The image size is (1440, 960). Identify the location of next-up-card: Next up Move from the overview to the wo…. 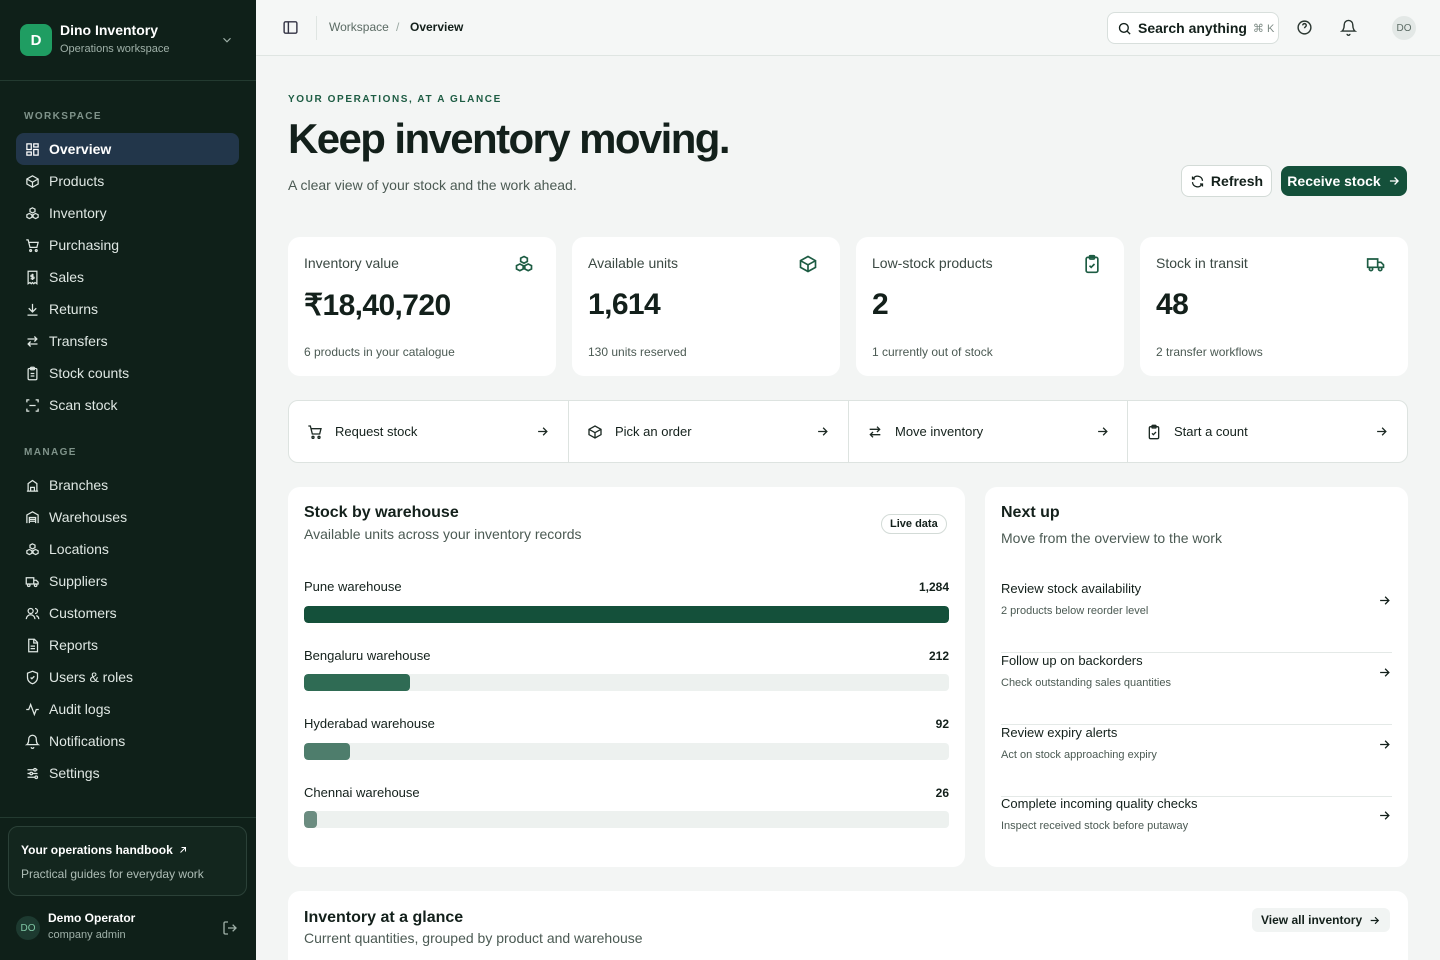
(1196, 677).